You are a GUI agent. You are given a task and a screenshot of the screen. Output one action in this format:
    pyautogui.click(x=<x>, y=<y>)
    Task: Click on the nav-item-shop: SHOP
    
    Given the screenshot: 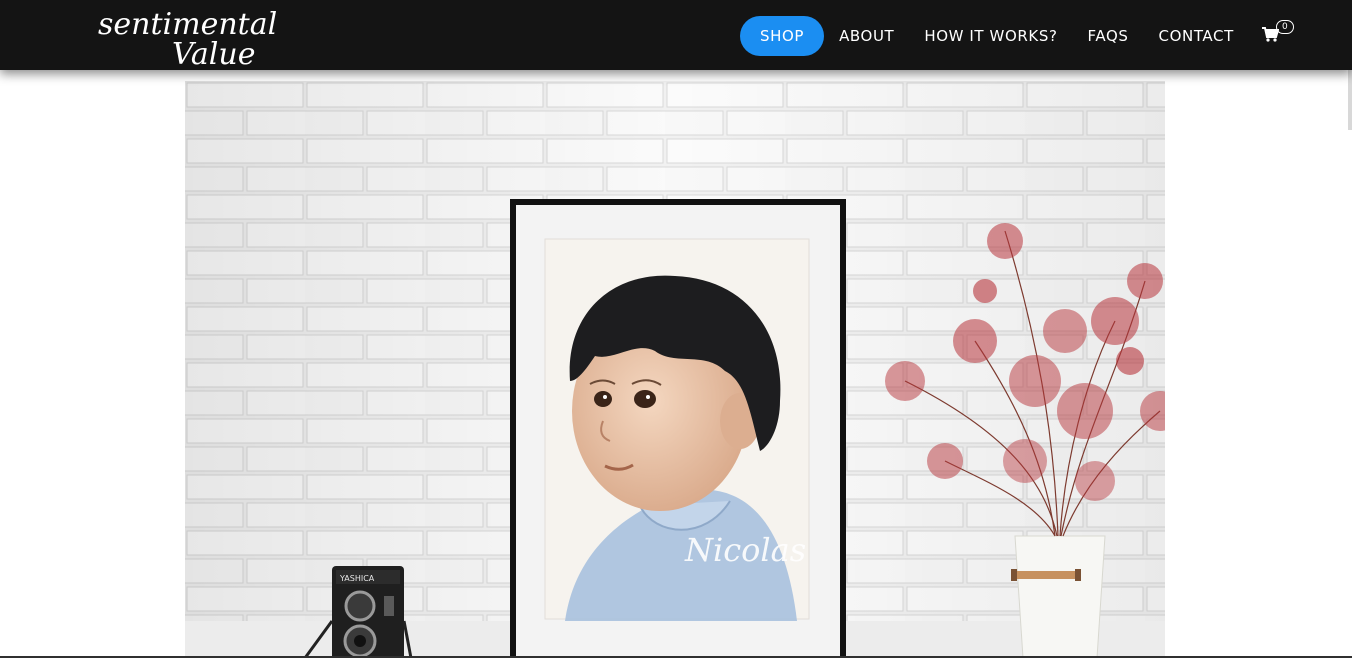 What is the action you would take?
    pyautogui.click(x=782, y=36)
    